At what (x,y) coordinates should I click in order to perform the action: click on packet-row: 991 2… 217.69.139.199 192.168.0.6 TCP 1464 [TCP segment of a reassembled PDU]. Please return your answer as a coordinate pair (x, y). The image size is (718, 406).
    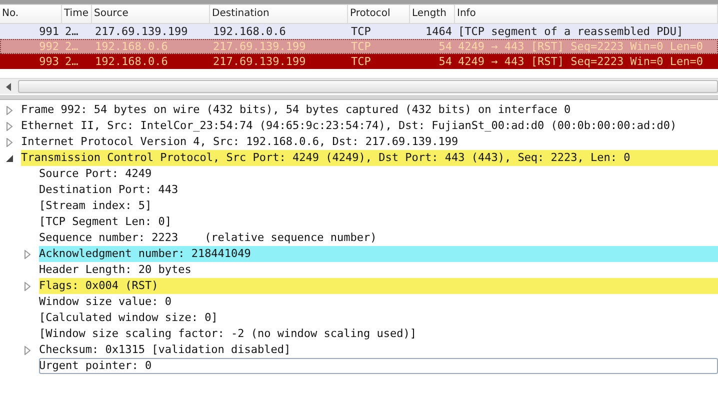
    Looking at the image, I should click on (359, 31).